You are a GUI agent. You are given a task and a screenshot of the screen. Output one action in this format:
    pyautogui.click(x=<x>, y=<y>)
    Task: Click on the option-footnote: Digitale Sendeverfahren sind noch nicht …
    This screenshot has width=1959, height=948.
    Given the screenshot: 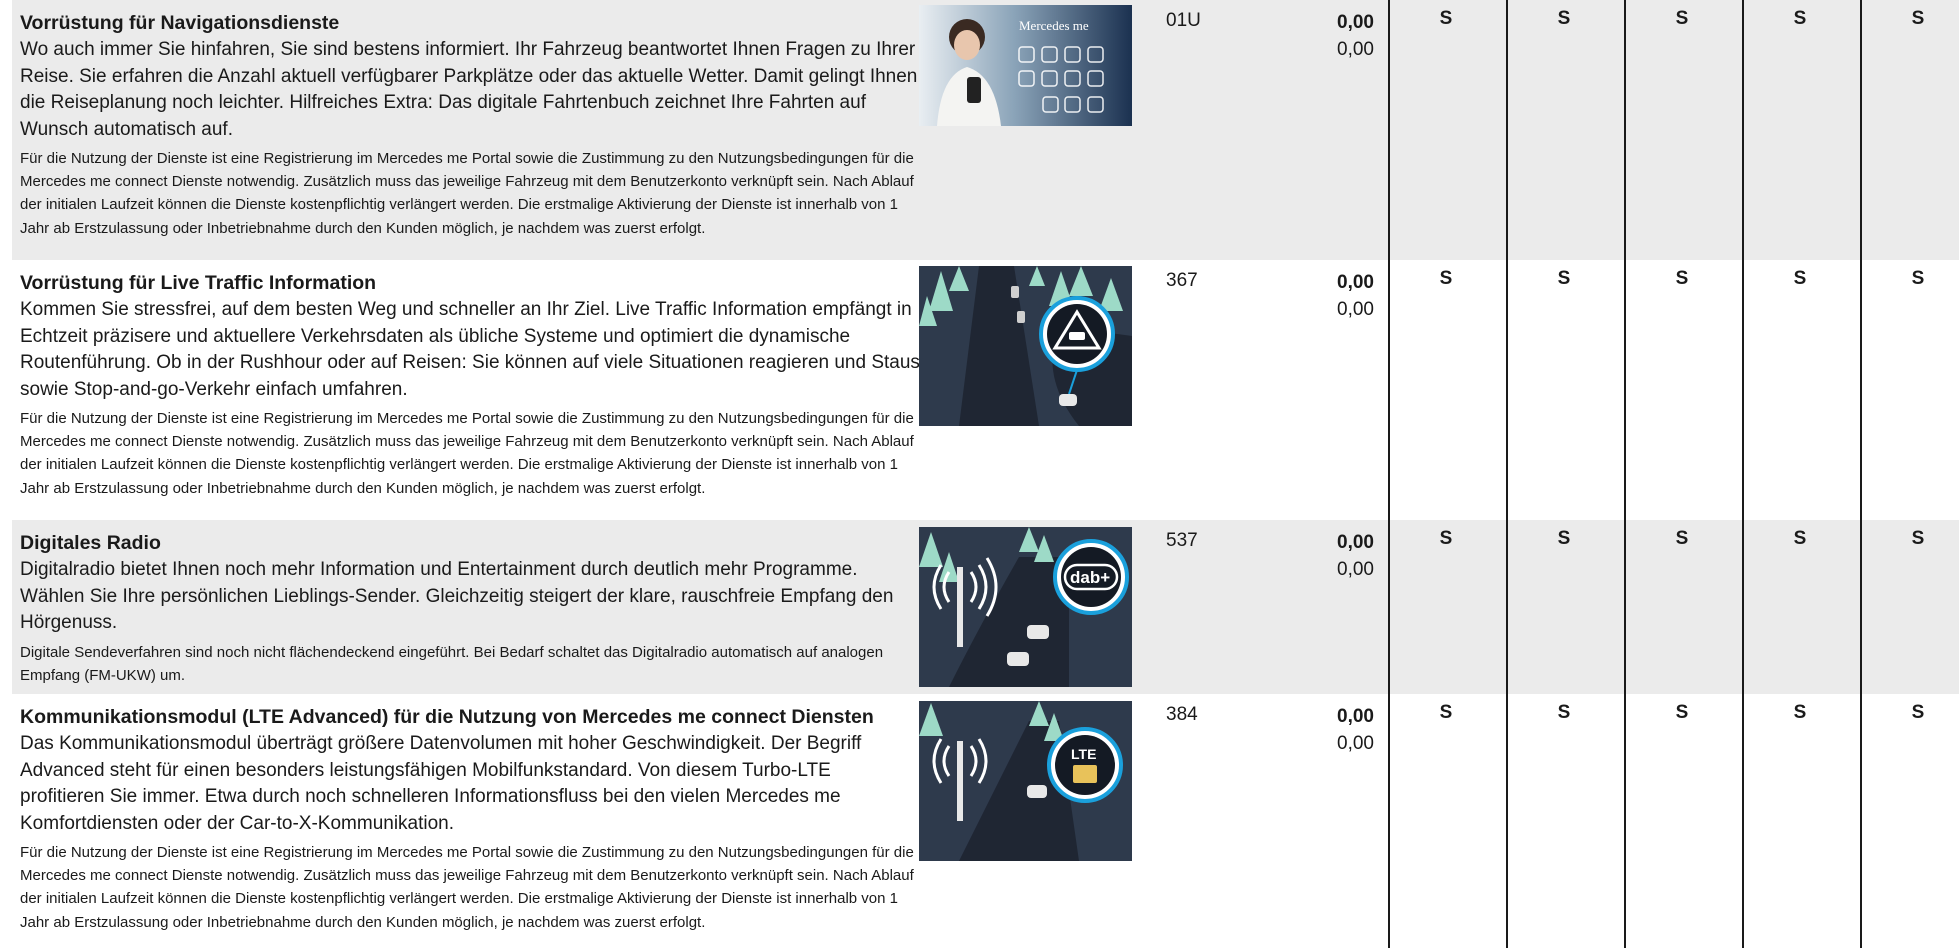 What is the action you would take?
    pyautogui.click(x=452, y=663)
    